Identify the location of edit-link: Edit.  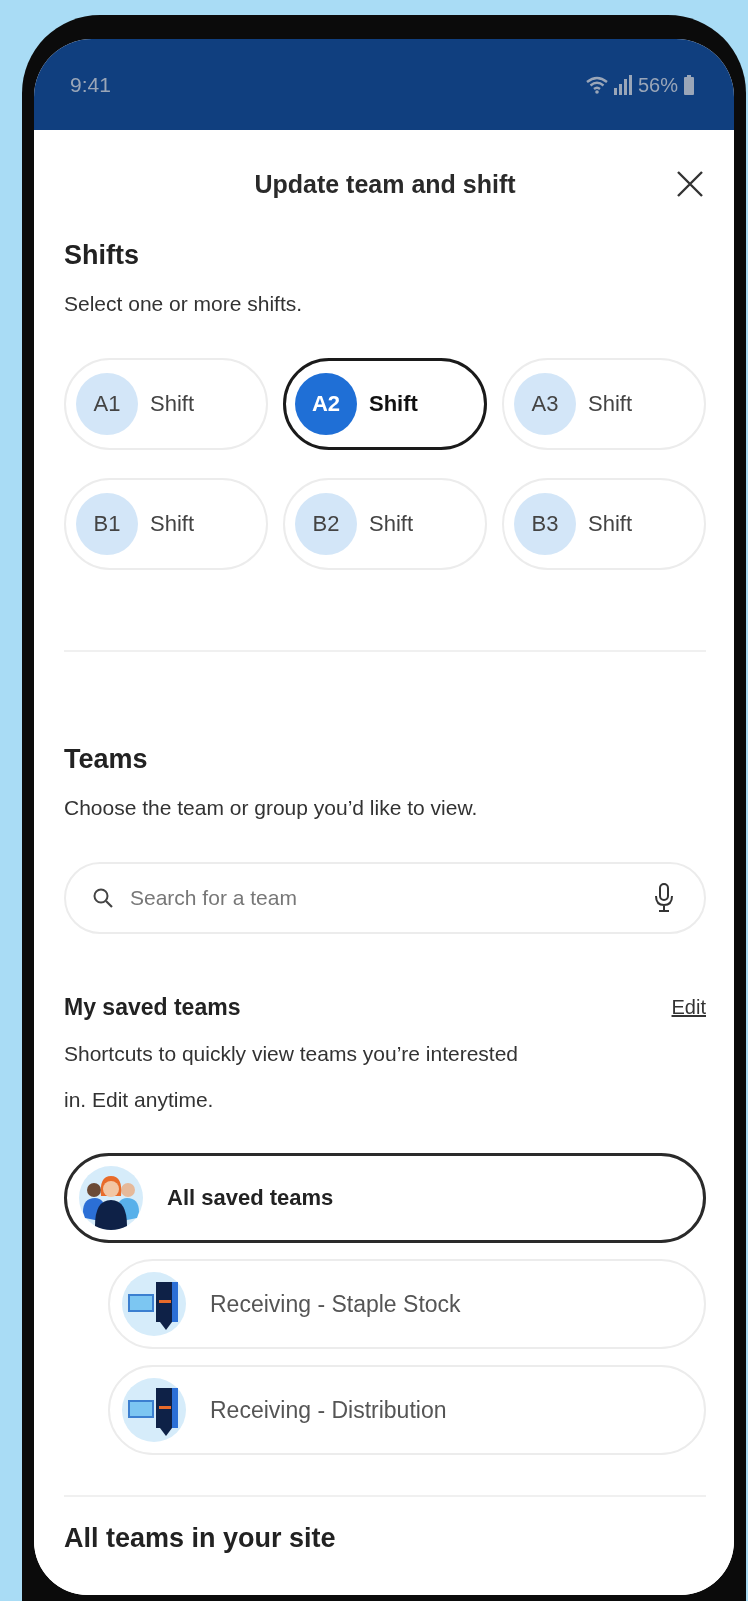
(688, 1007).